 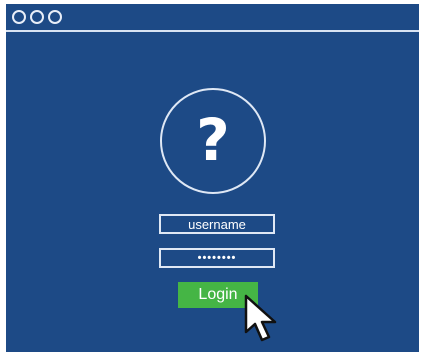 What do you see at coordinates (19, 17) in the screenshot?
I see `close-window-button` at bounding box center [19, 17].